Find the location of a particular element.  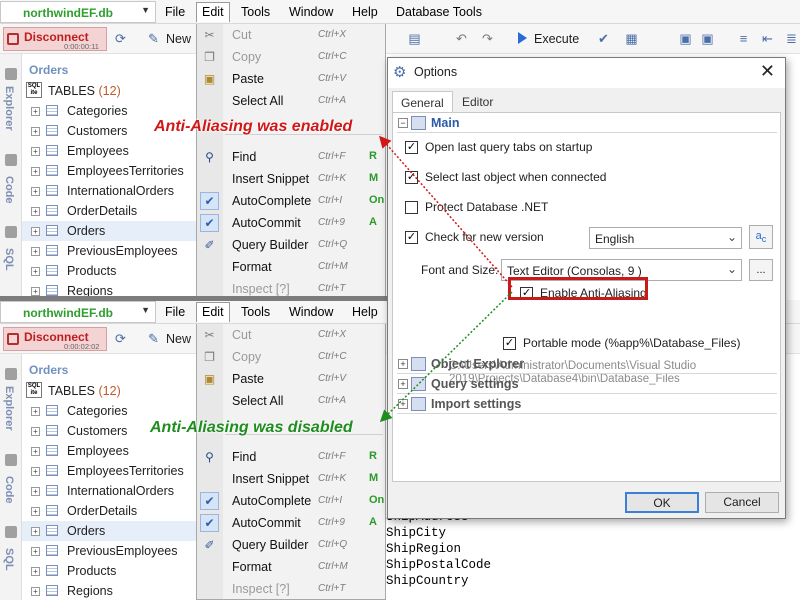

enabled-arrow is located at coordinates (446, 211).